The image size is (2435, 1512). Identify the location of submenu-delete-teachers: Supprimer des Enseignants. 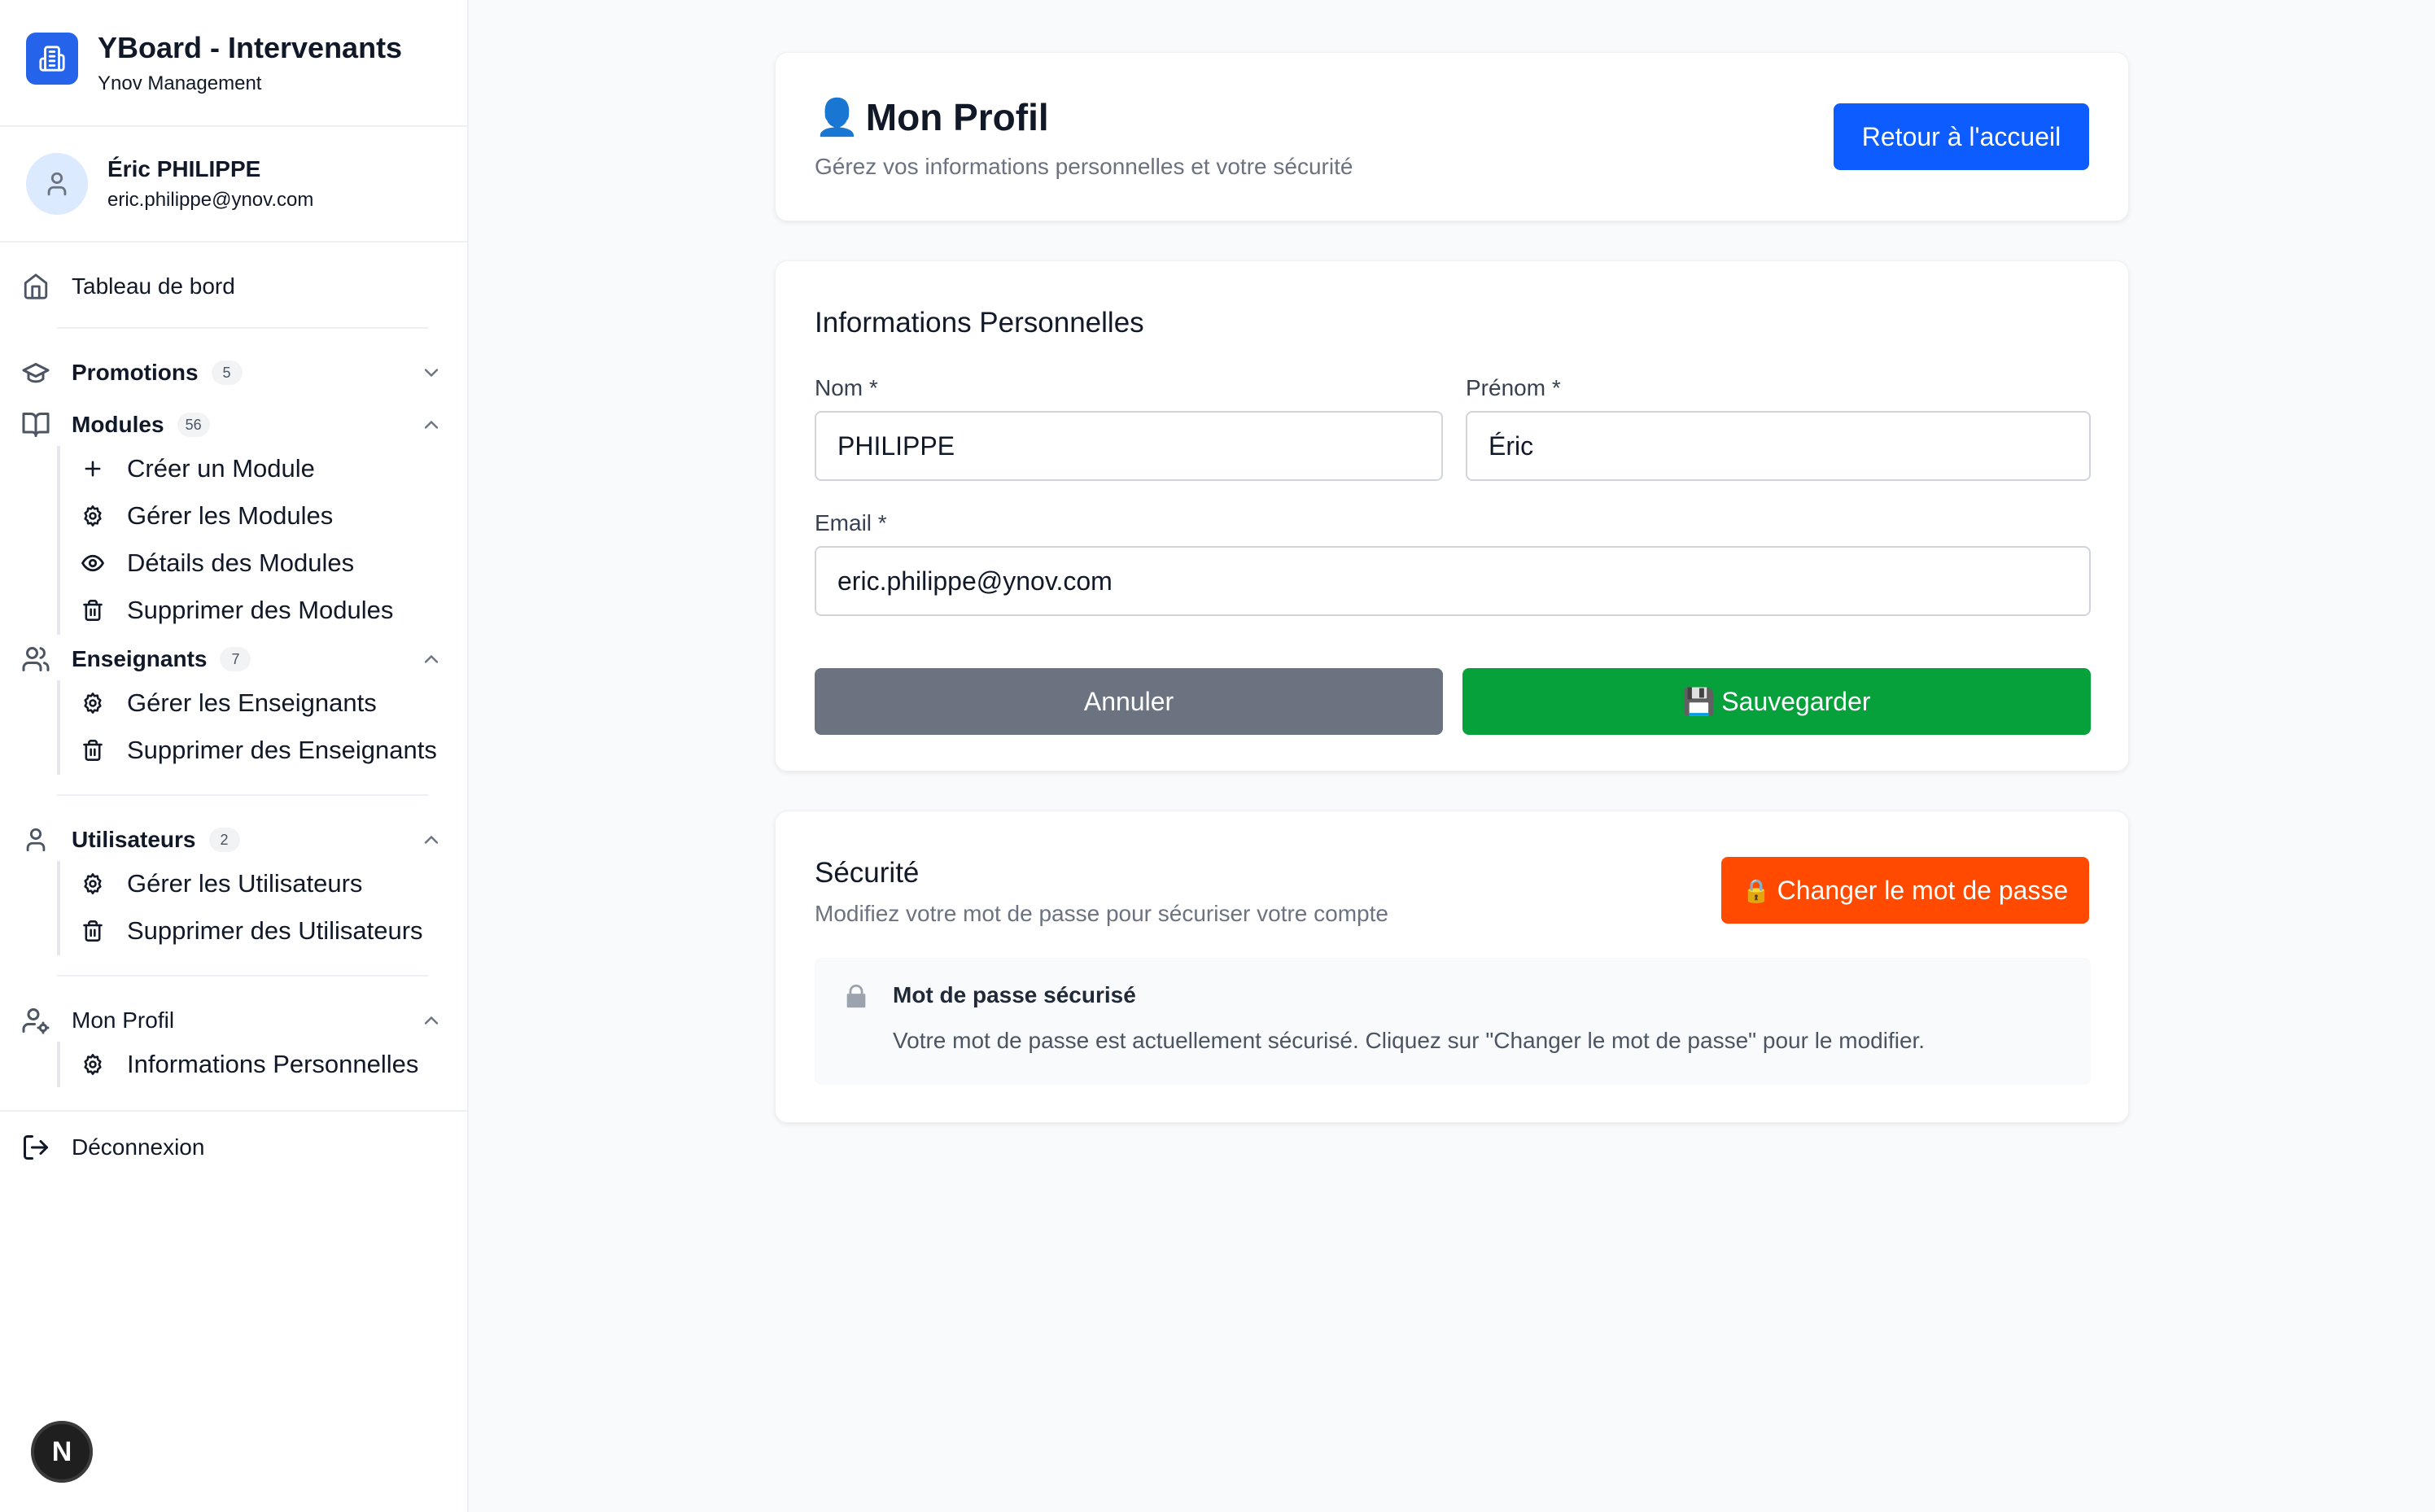
(257, 750).